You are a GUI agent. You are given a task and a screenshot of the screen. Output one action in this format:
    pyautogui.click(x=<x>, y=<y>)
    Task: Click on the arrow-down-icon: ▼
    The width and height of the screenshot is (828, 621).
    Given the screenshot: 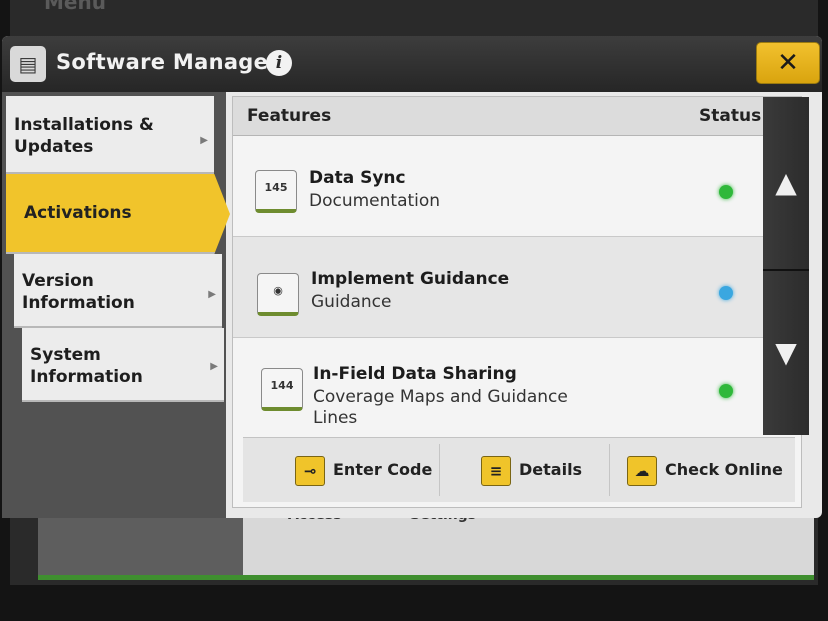 What is the action you would take?
    pyautogui.click(x=786, y=352)
    